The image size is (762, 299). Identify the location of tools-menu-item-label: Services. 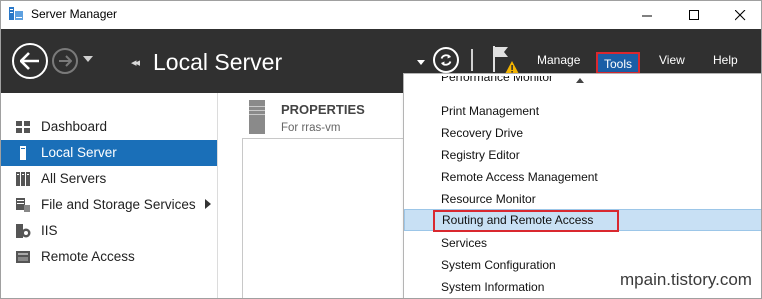
(464, 243).